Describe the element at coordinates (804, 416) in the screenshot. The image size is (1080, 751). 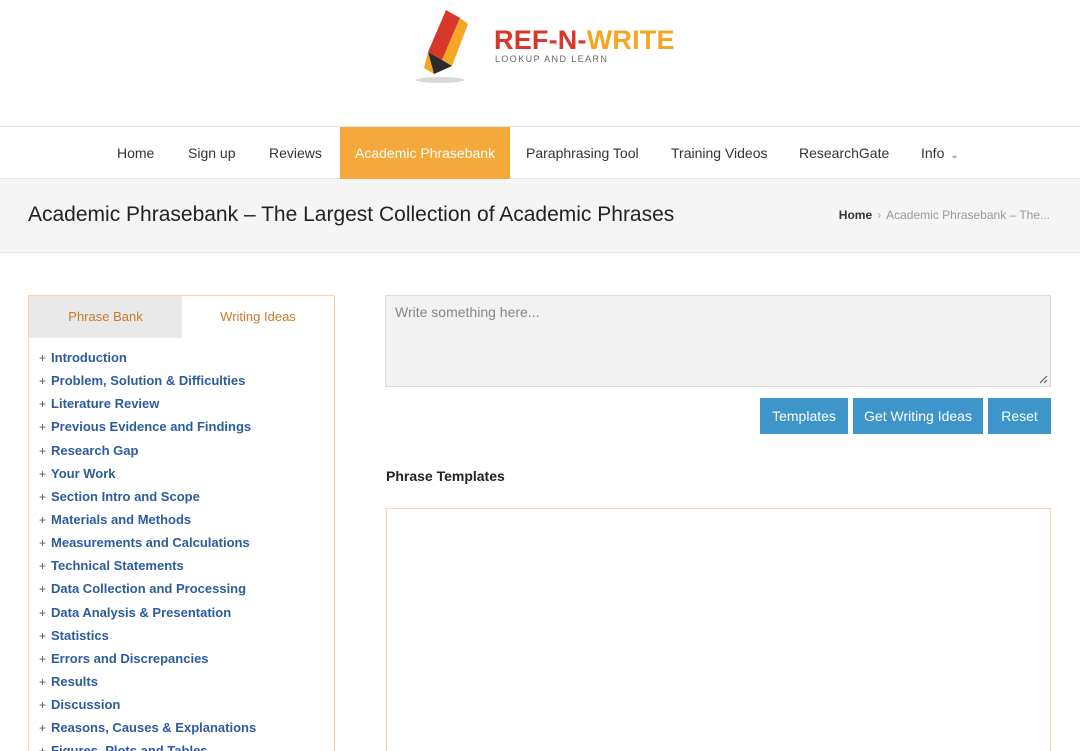
I see `templates-button: Templates` at that location.